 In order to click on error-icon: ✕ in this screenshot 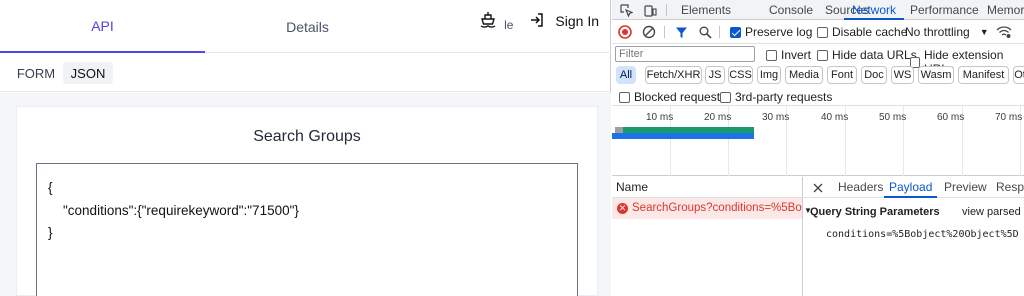, I will do `click(622, 208)`.